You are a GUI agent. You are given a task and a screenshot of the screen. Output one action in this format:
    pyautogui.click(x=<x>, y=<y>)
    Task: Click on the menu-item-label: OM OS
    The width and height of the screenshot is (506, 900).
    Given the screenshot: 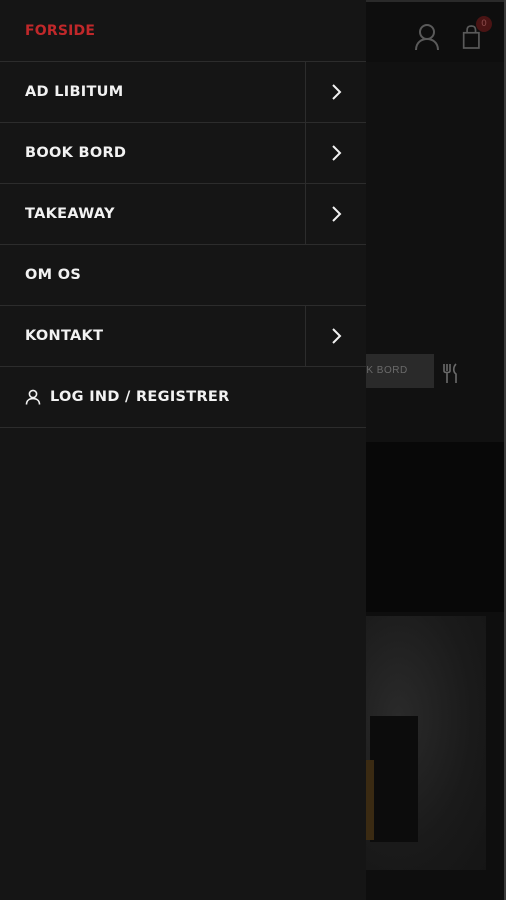 What is the action you would take?
    pyautogui.click(x=183, y=275)
    